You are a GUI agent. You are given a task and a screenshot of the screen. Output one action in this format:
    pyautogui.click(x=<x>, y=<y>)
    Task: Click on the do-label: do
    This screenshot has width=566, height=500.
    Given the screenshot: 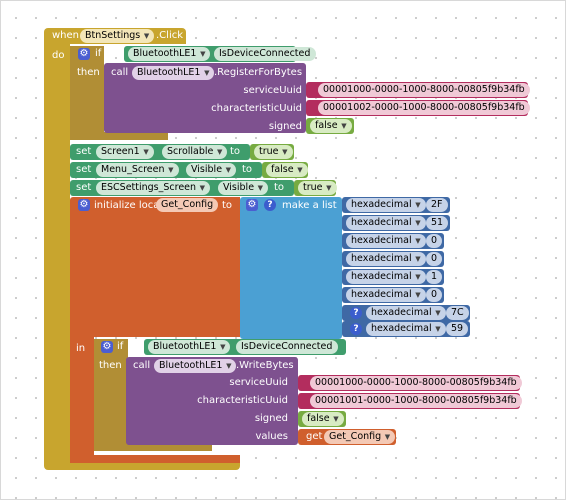 What is the action you would take?
    pyautogui.click(x=58, y=55)
    